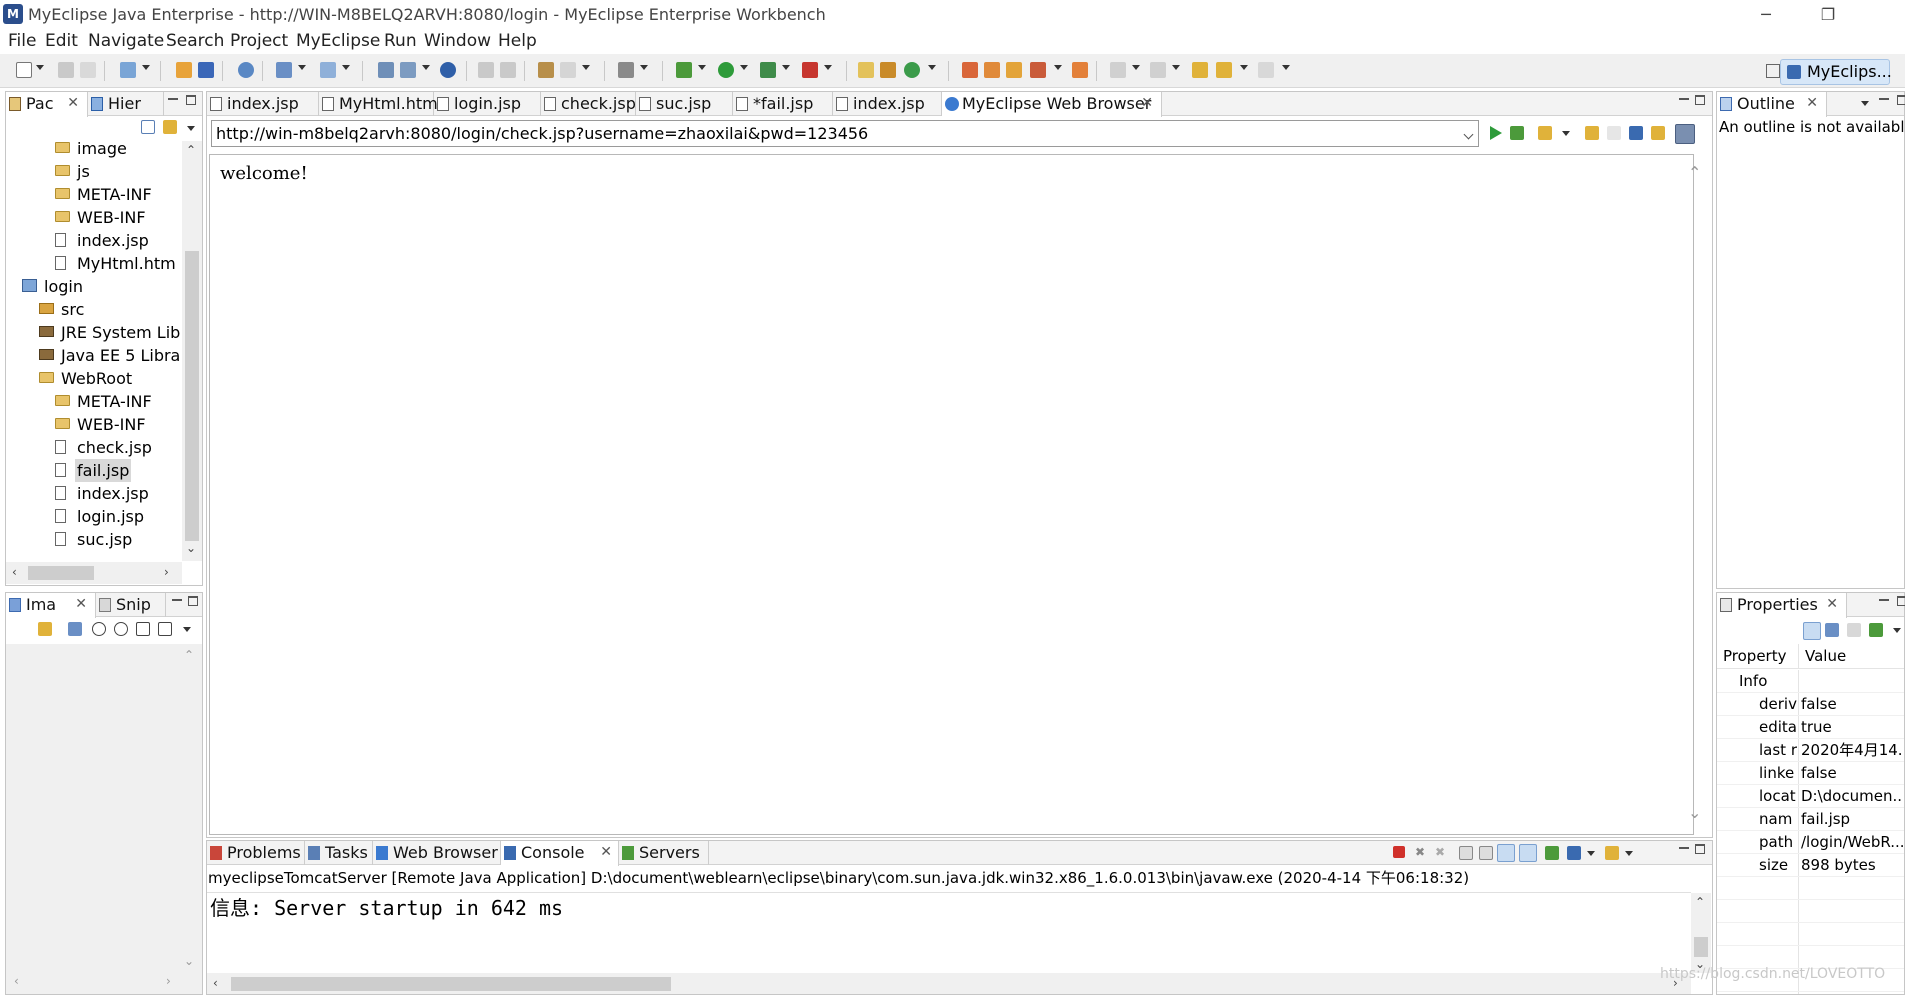  Describe the element at coordinates (146, 67) in the screenshot. I see `new-project-dropdown-icon` at that location.